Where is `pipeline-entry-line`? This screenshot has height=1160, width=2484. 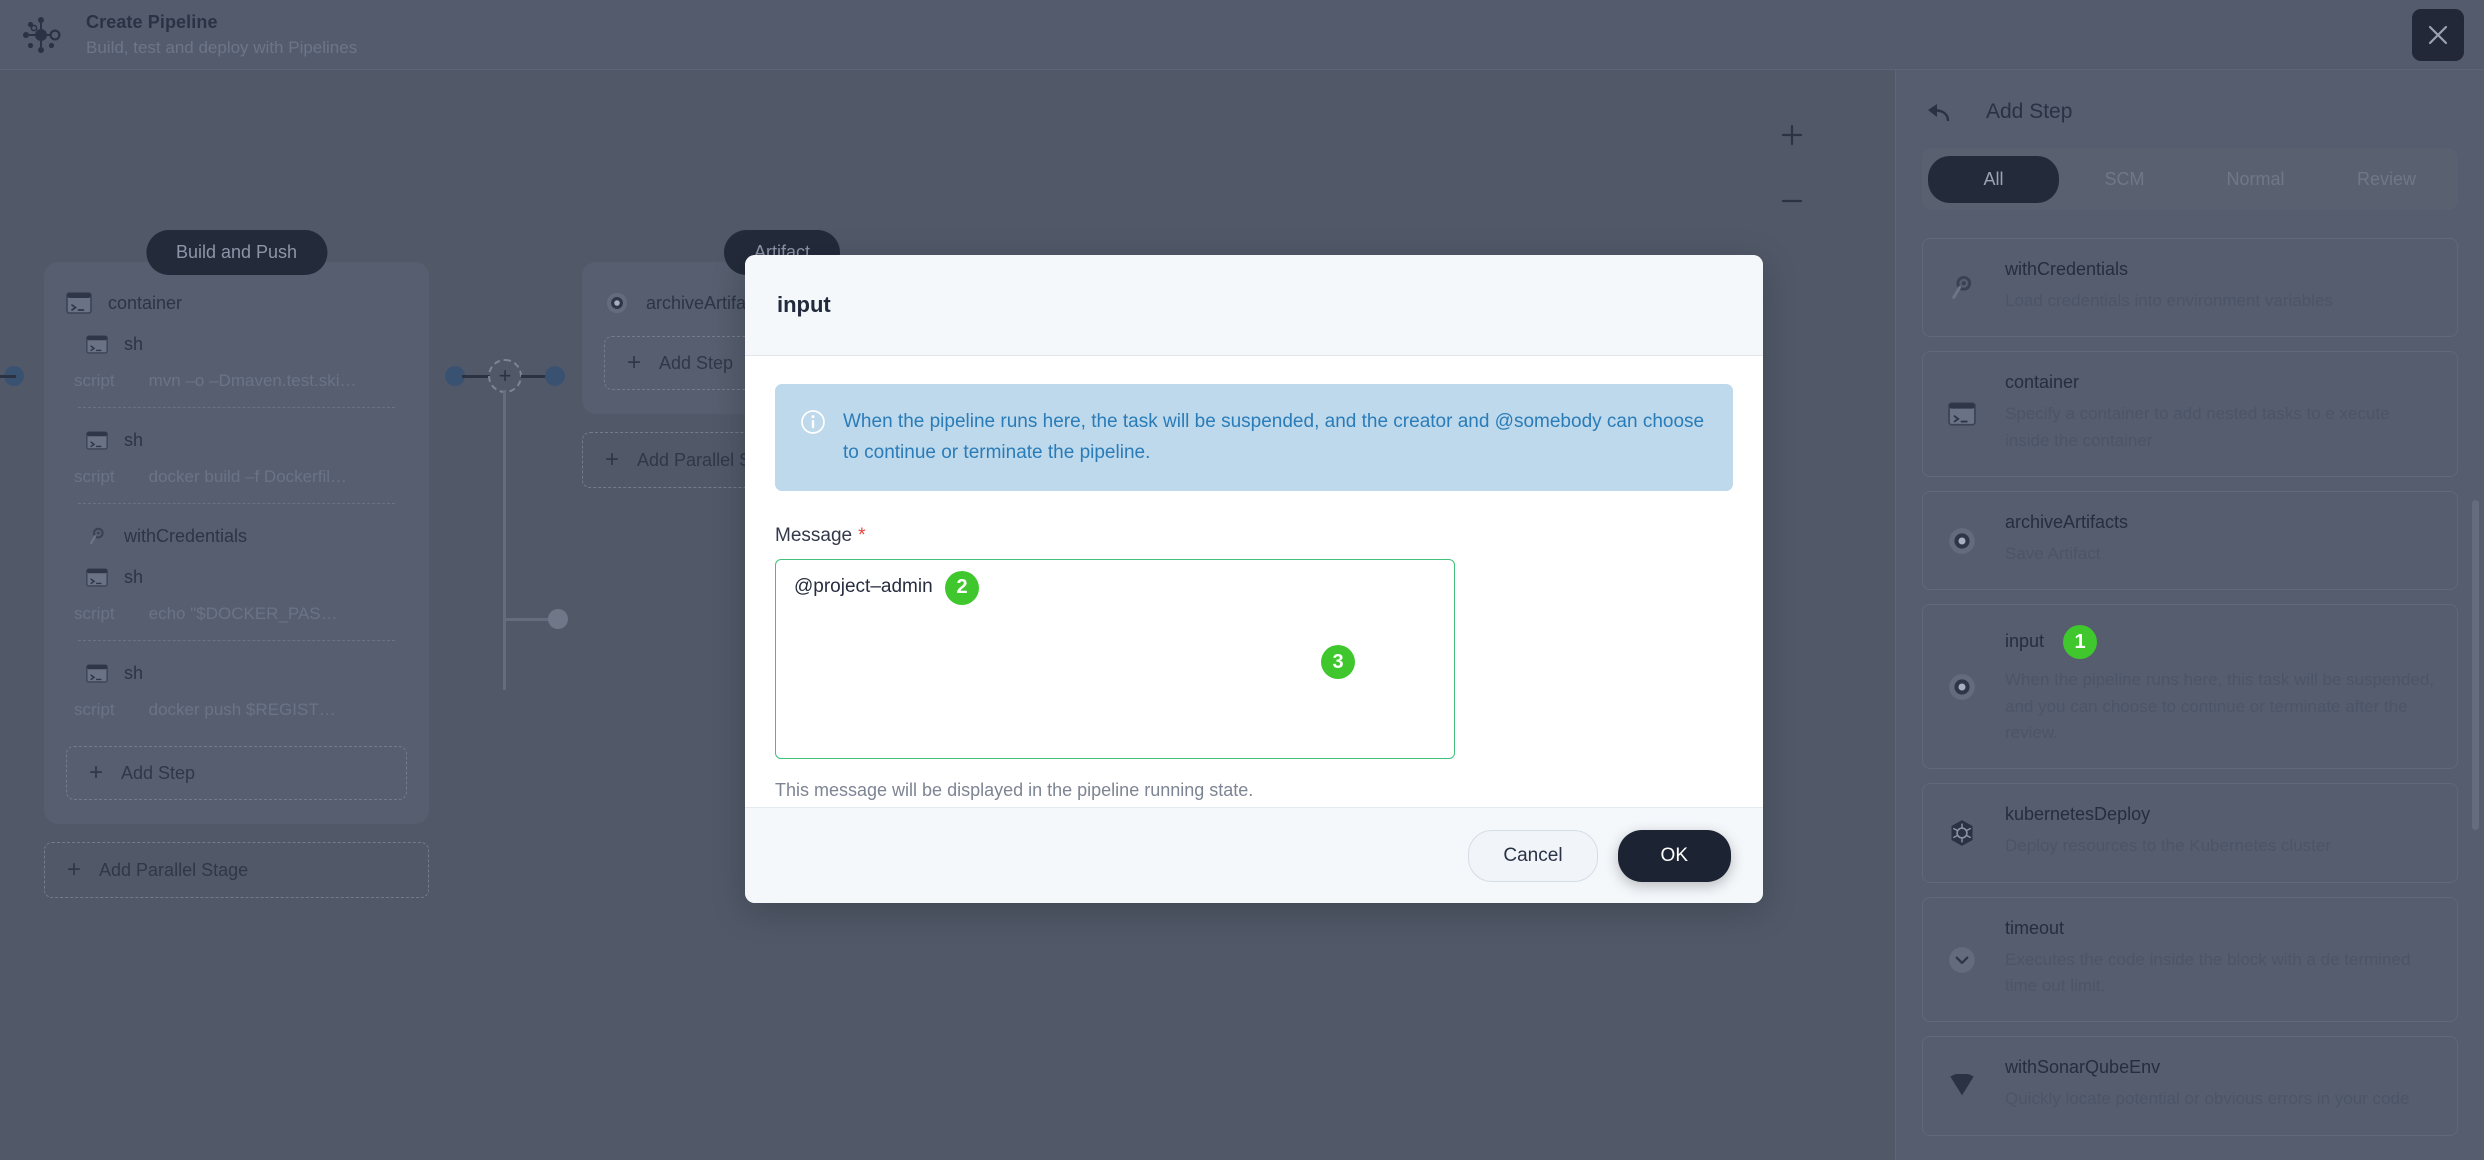
pipeline-entry-line is located at coordinates (8, 376).